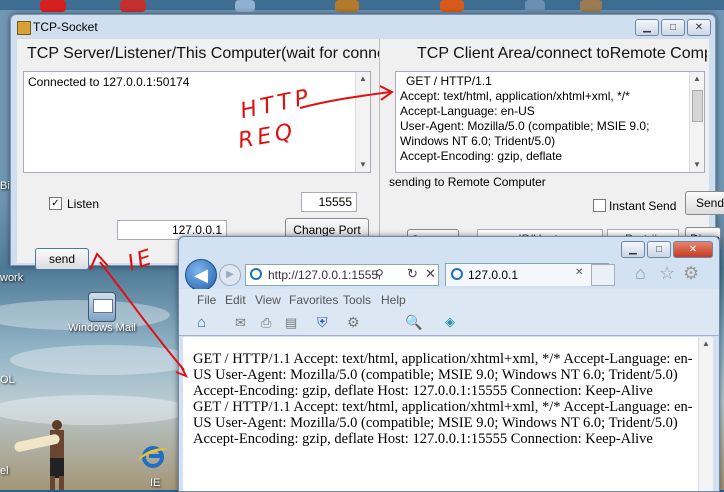 The width and height of the screenshot is (724, 492). I want to click on ie-page-icon, so click(256, 274).